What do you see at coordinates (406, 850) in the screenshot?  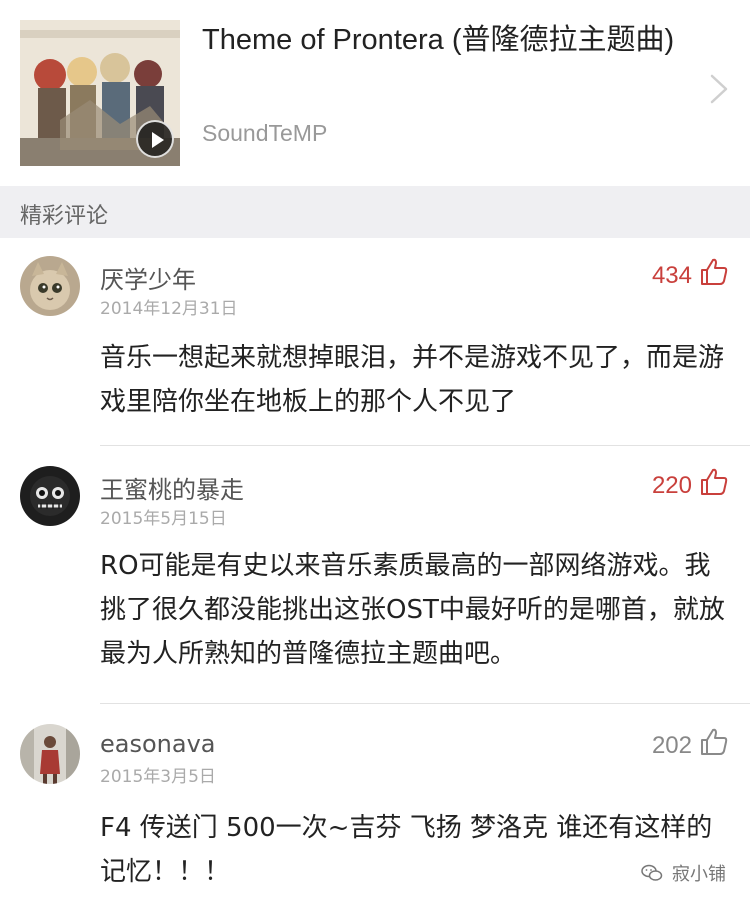 I see `comment-text: F4 传送门 500一次~吉芬 飞扬 梦洛克 谁还有这样的记忆！！！` at bounding box center [406, 850].